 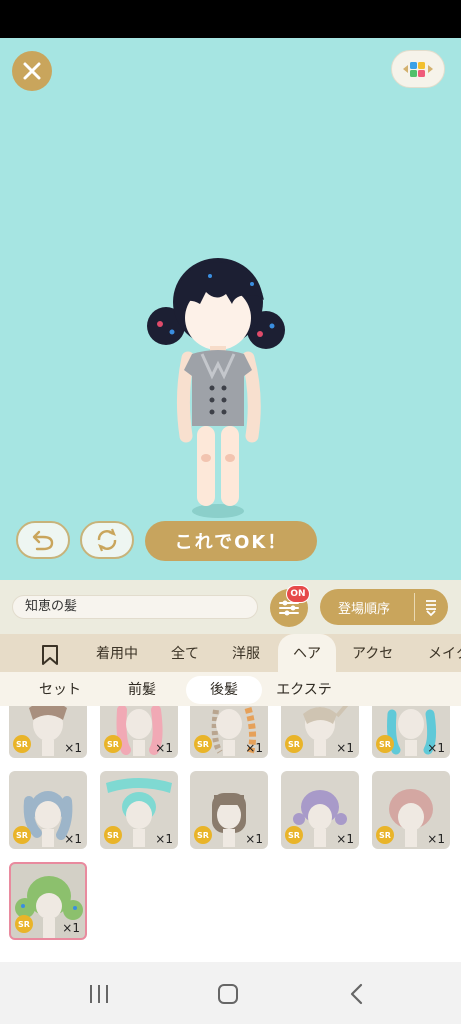 I want to click on rotate-button, so click(x=107, y=540).